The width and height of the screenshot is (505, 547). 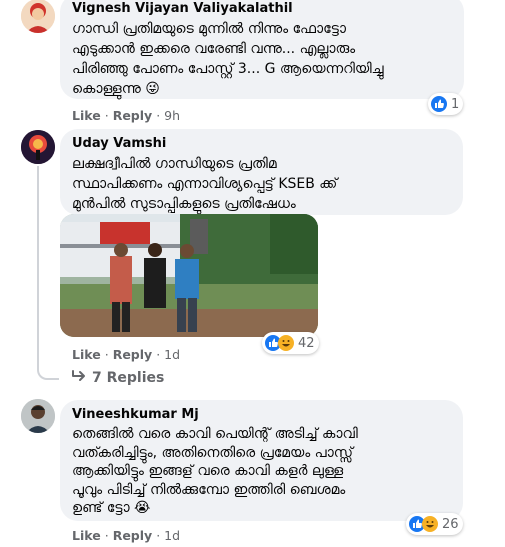 I want to click on view-replies-button: 7 Replies, so click(x=118, y=378).